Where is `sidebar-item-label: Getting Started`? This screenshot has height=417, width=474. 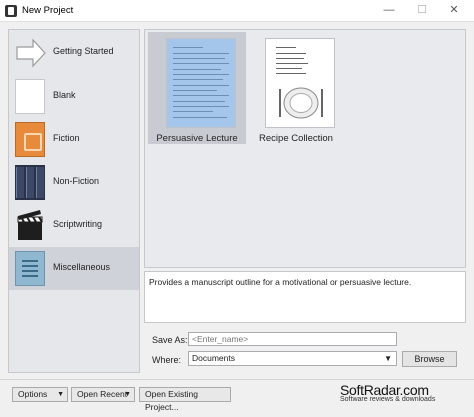 sidebar-item-label: Getting Started is located at coordinates (83, 51).